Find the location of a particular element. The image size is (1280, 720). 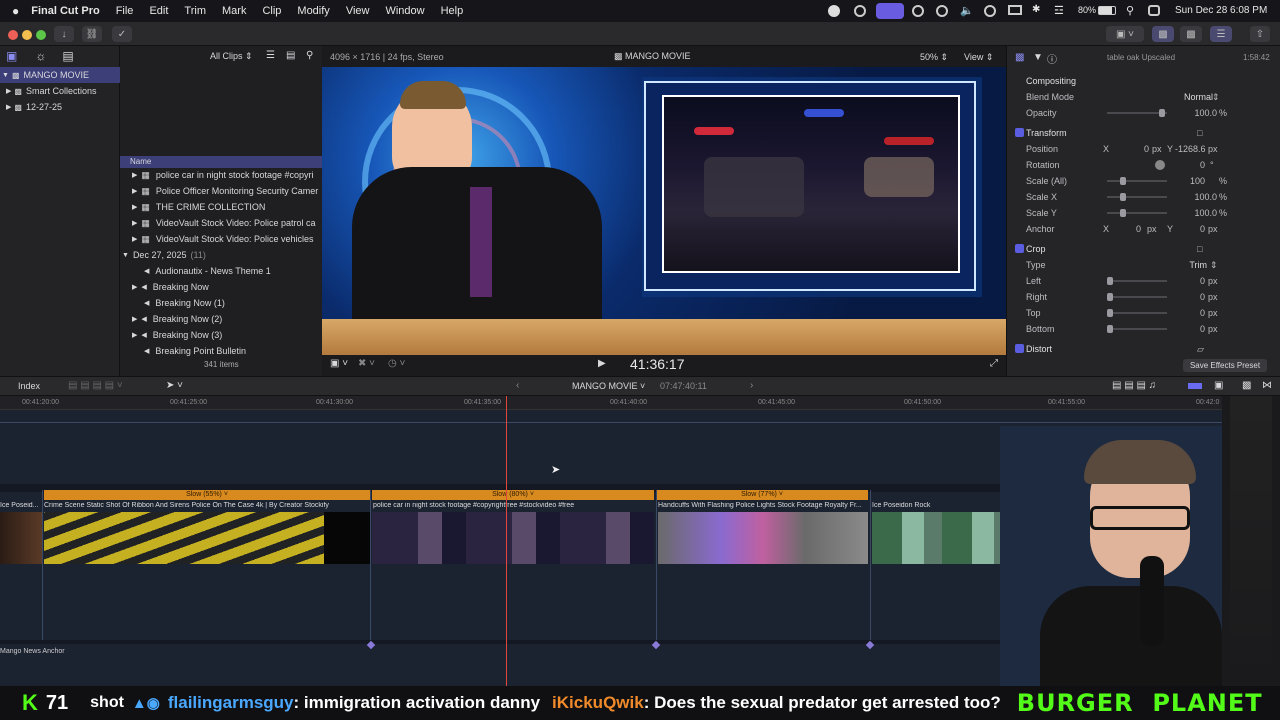

section-compositing: Compositing is located at coordinates (1143, 81).